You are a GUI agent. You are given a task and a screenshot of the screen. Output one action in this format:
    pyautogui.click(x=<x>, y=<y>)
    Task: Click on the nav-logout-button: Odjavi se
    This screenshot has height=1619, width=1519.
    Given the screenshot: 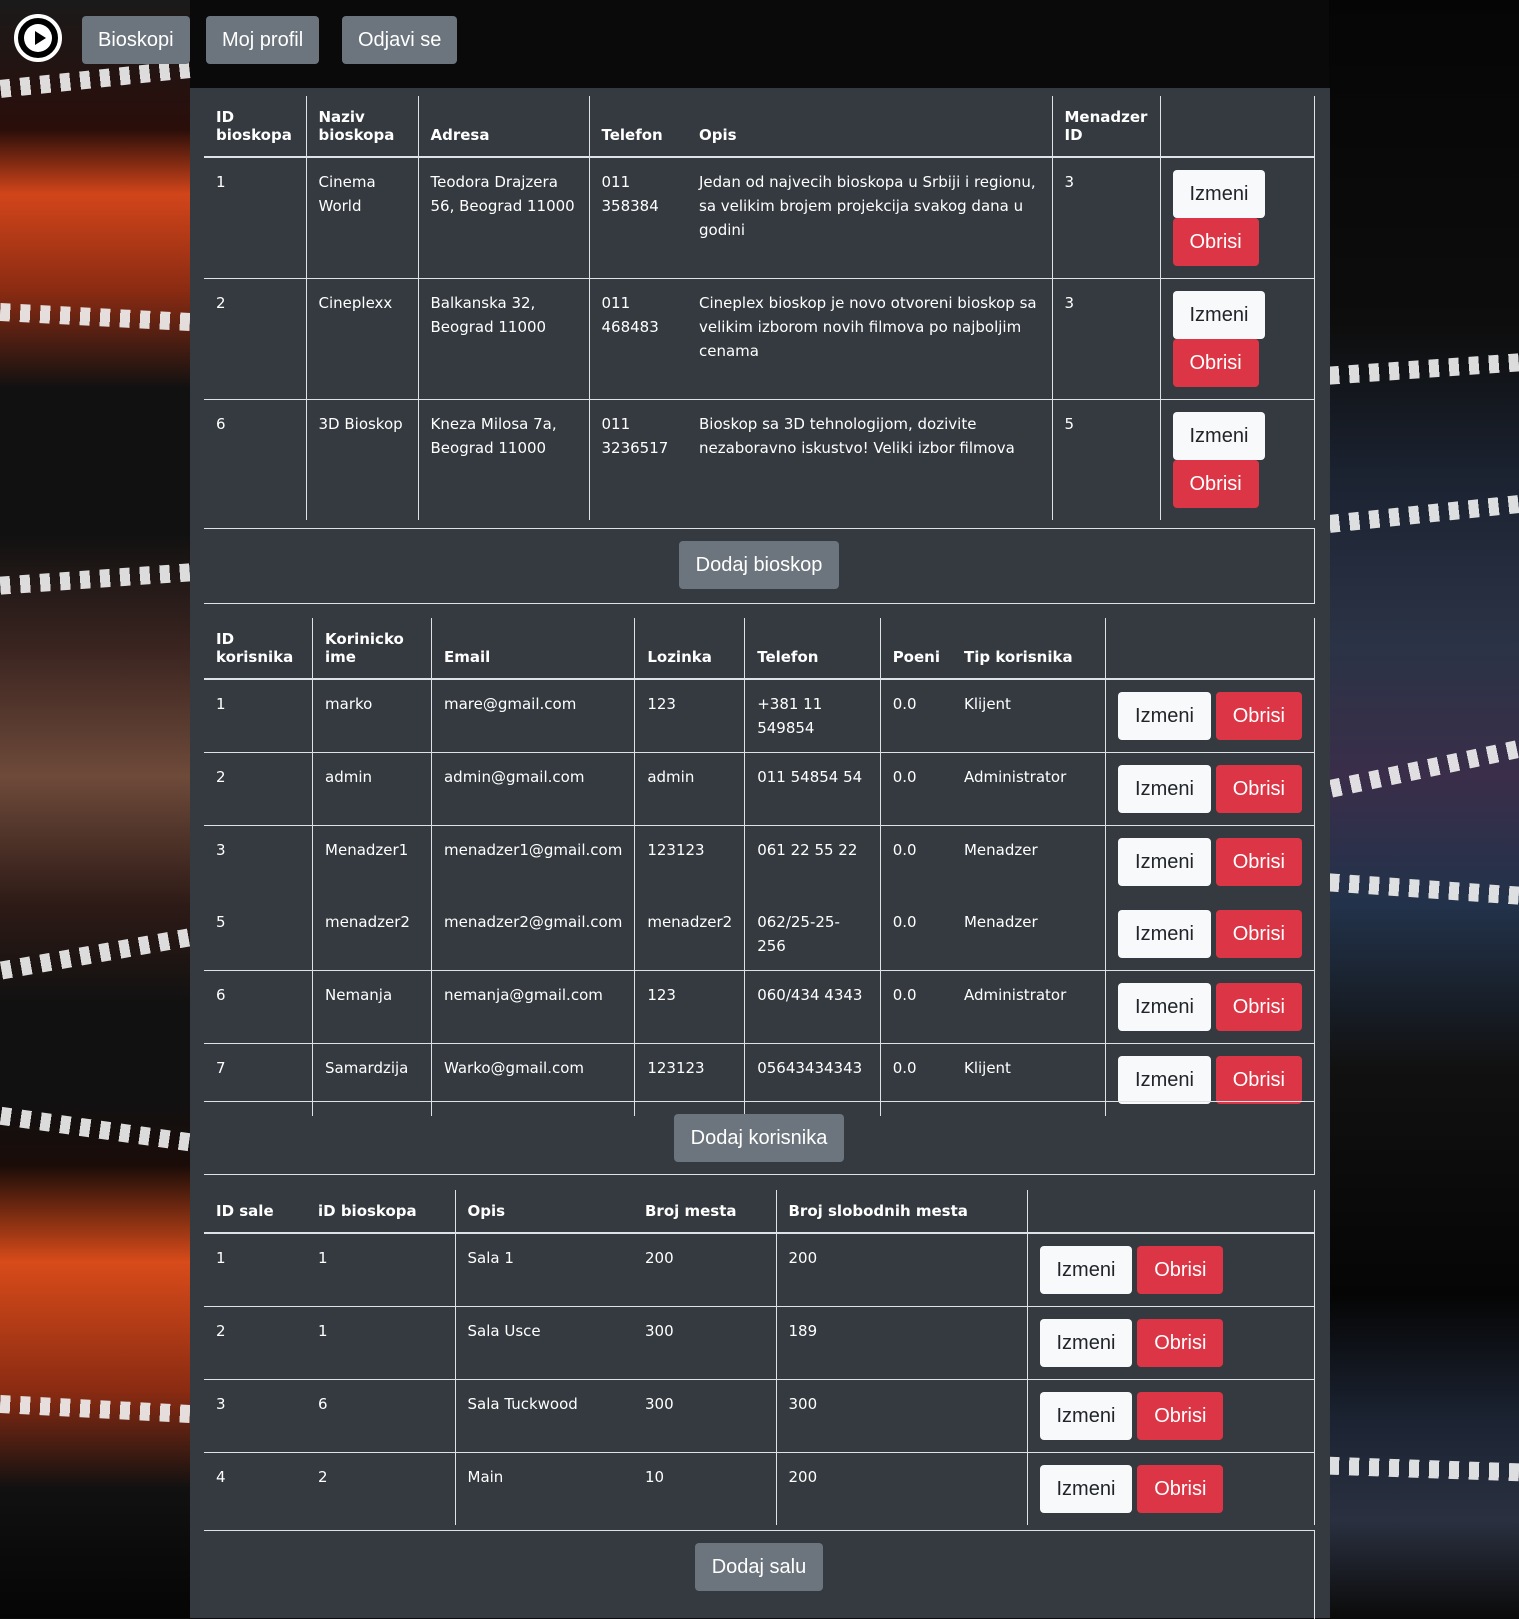 What is the action you would take?
    pyautogui.click(x=400, y=40)
    